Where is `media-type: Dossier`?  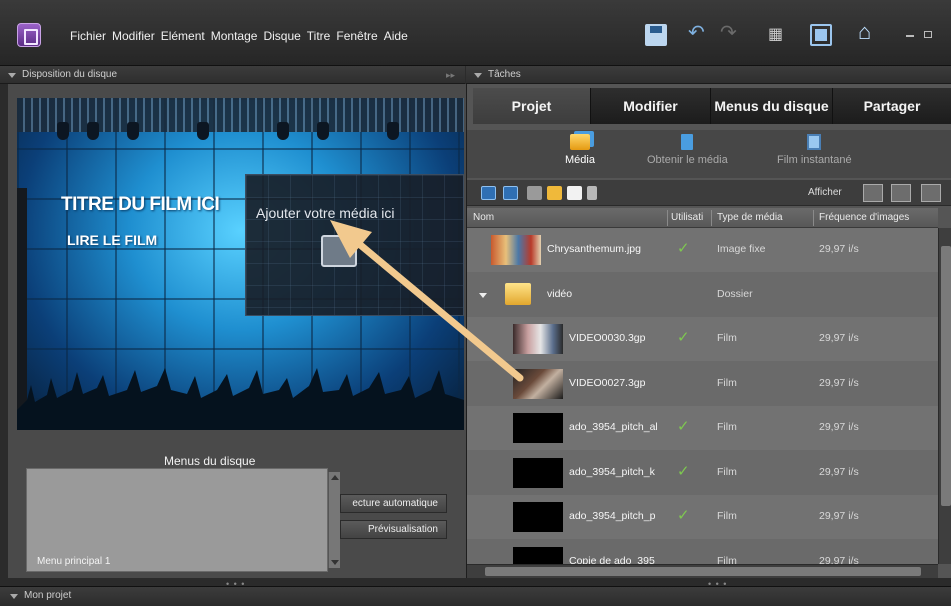 media-type: Dossier is located at coordinates (735, 293).